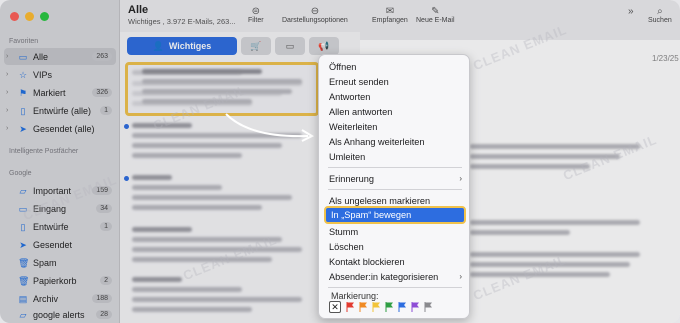  What do you see at coordinates (350, 96) in the screenshot?
I see `menu-item-label: Antworten` at bounding box center [350, 96].